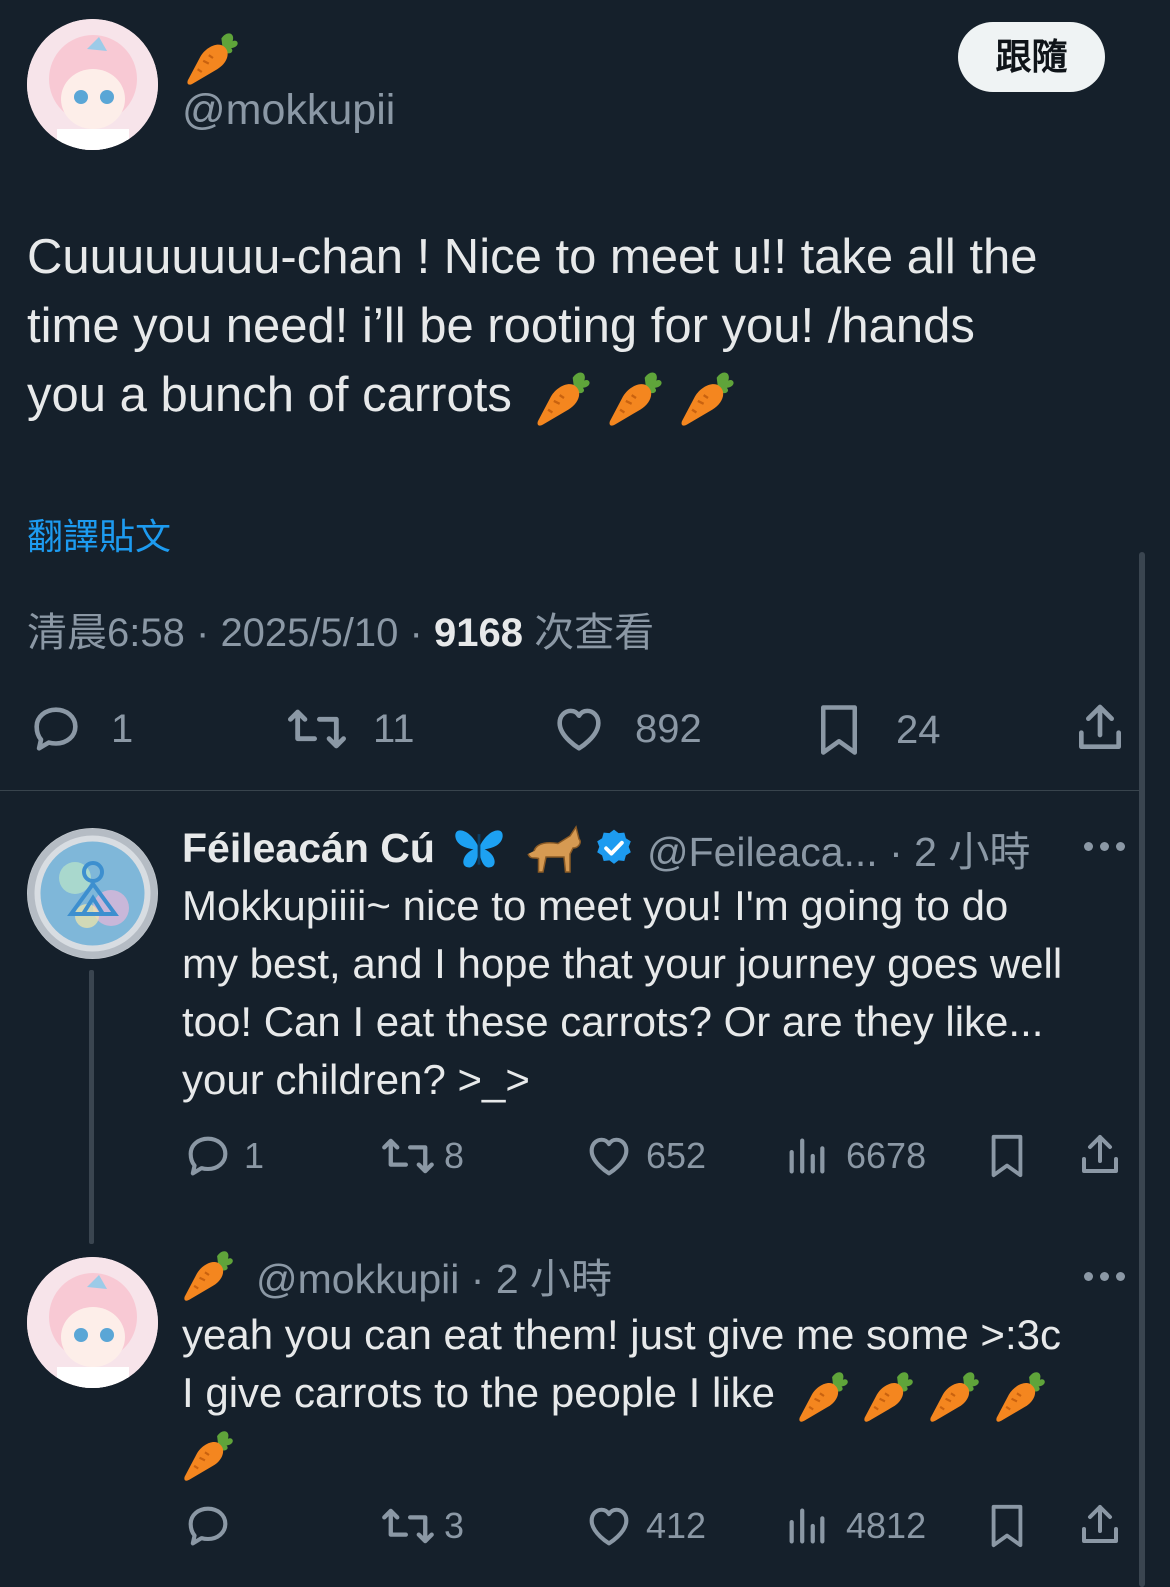  What do you see at coordinates (454, 1525) in the screenshot?
I see `repost-count: 3` at bounding box center [454, 1525].